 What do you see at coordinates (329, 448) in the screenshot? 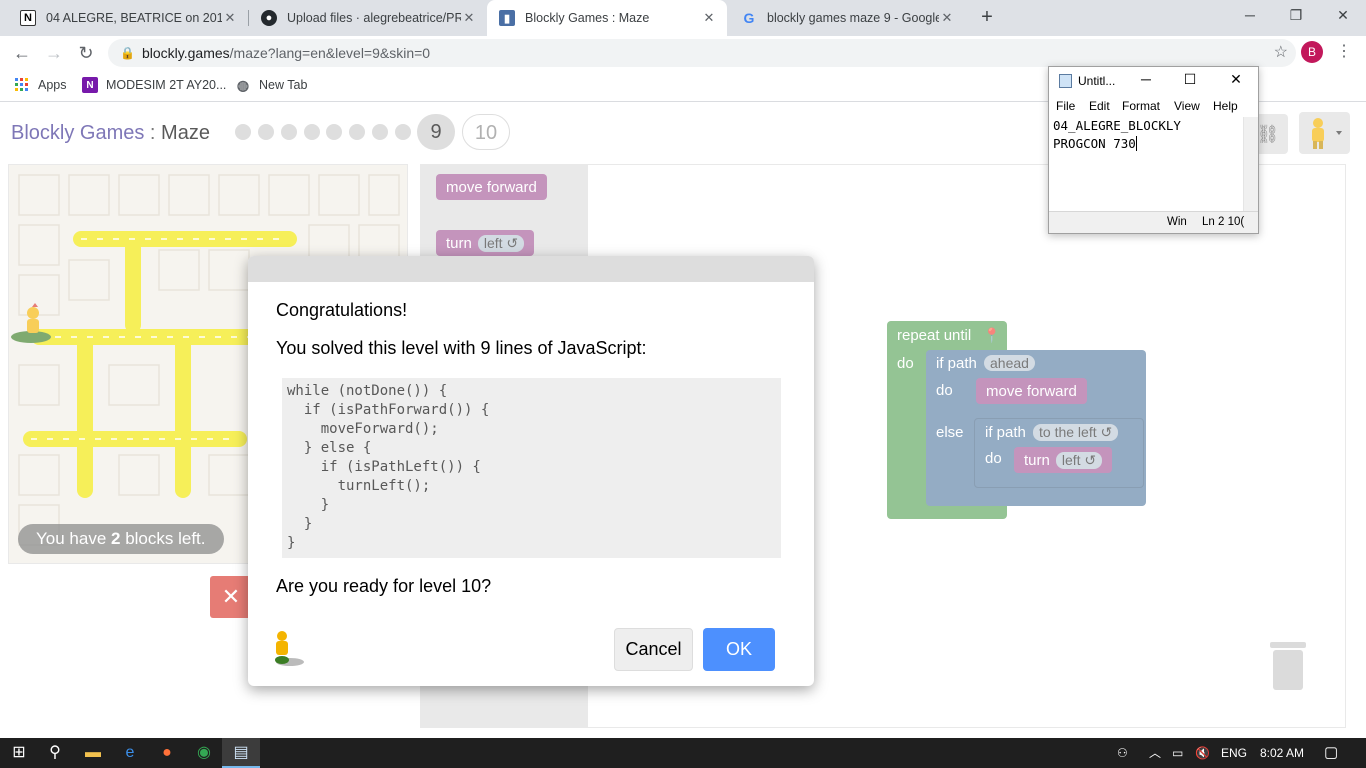
I see `code-line: } else {` at bounding box center [329, 448].